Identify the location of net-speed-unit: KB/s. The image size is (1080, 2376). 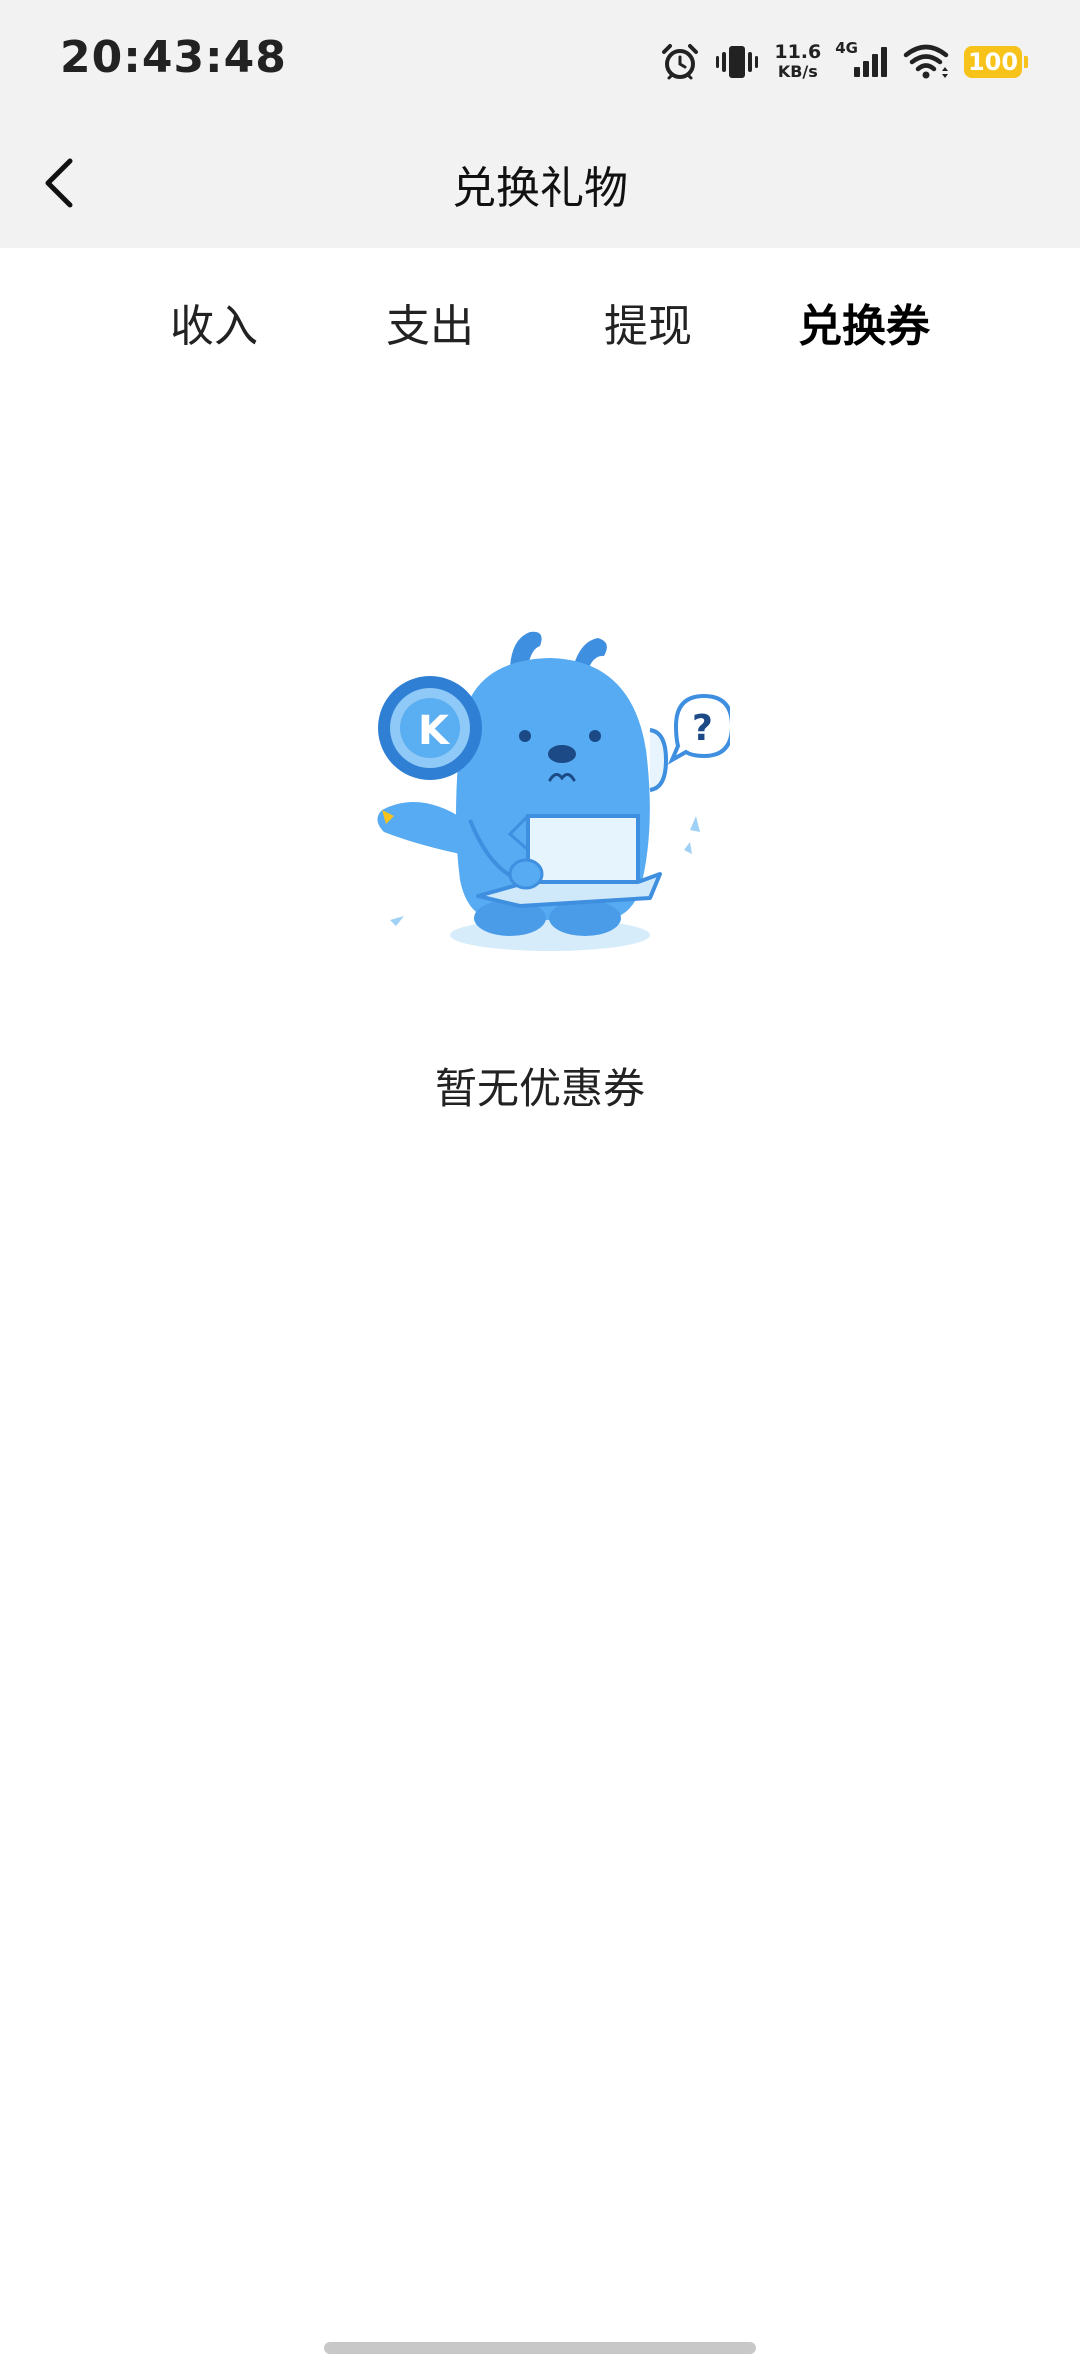
(797, 71).